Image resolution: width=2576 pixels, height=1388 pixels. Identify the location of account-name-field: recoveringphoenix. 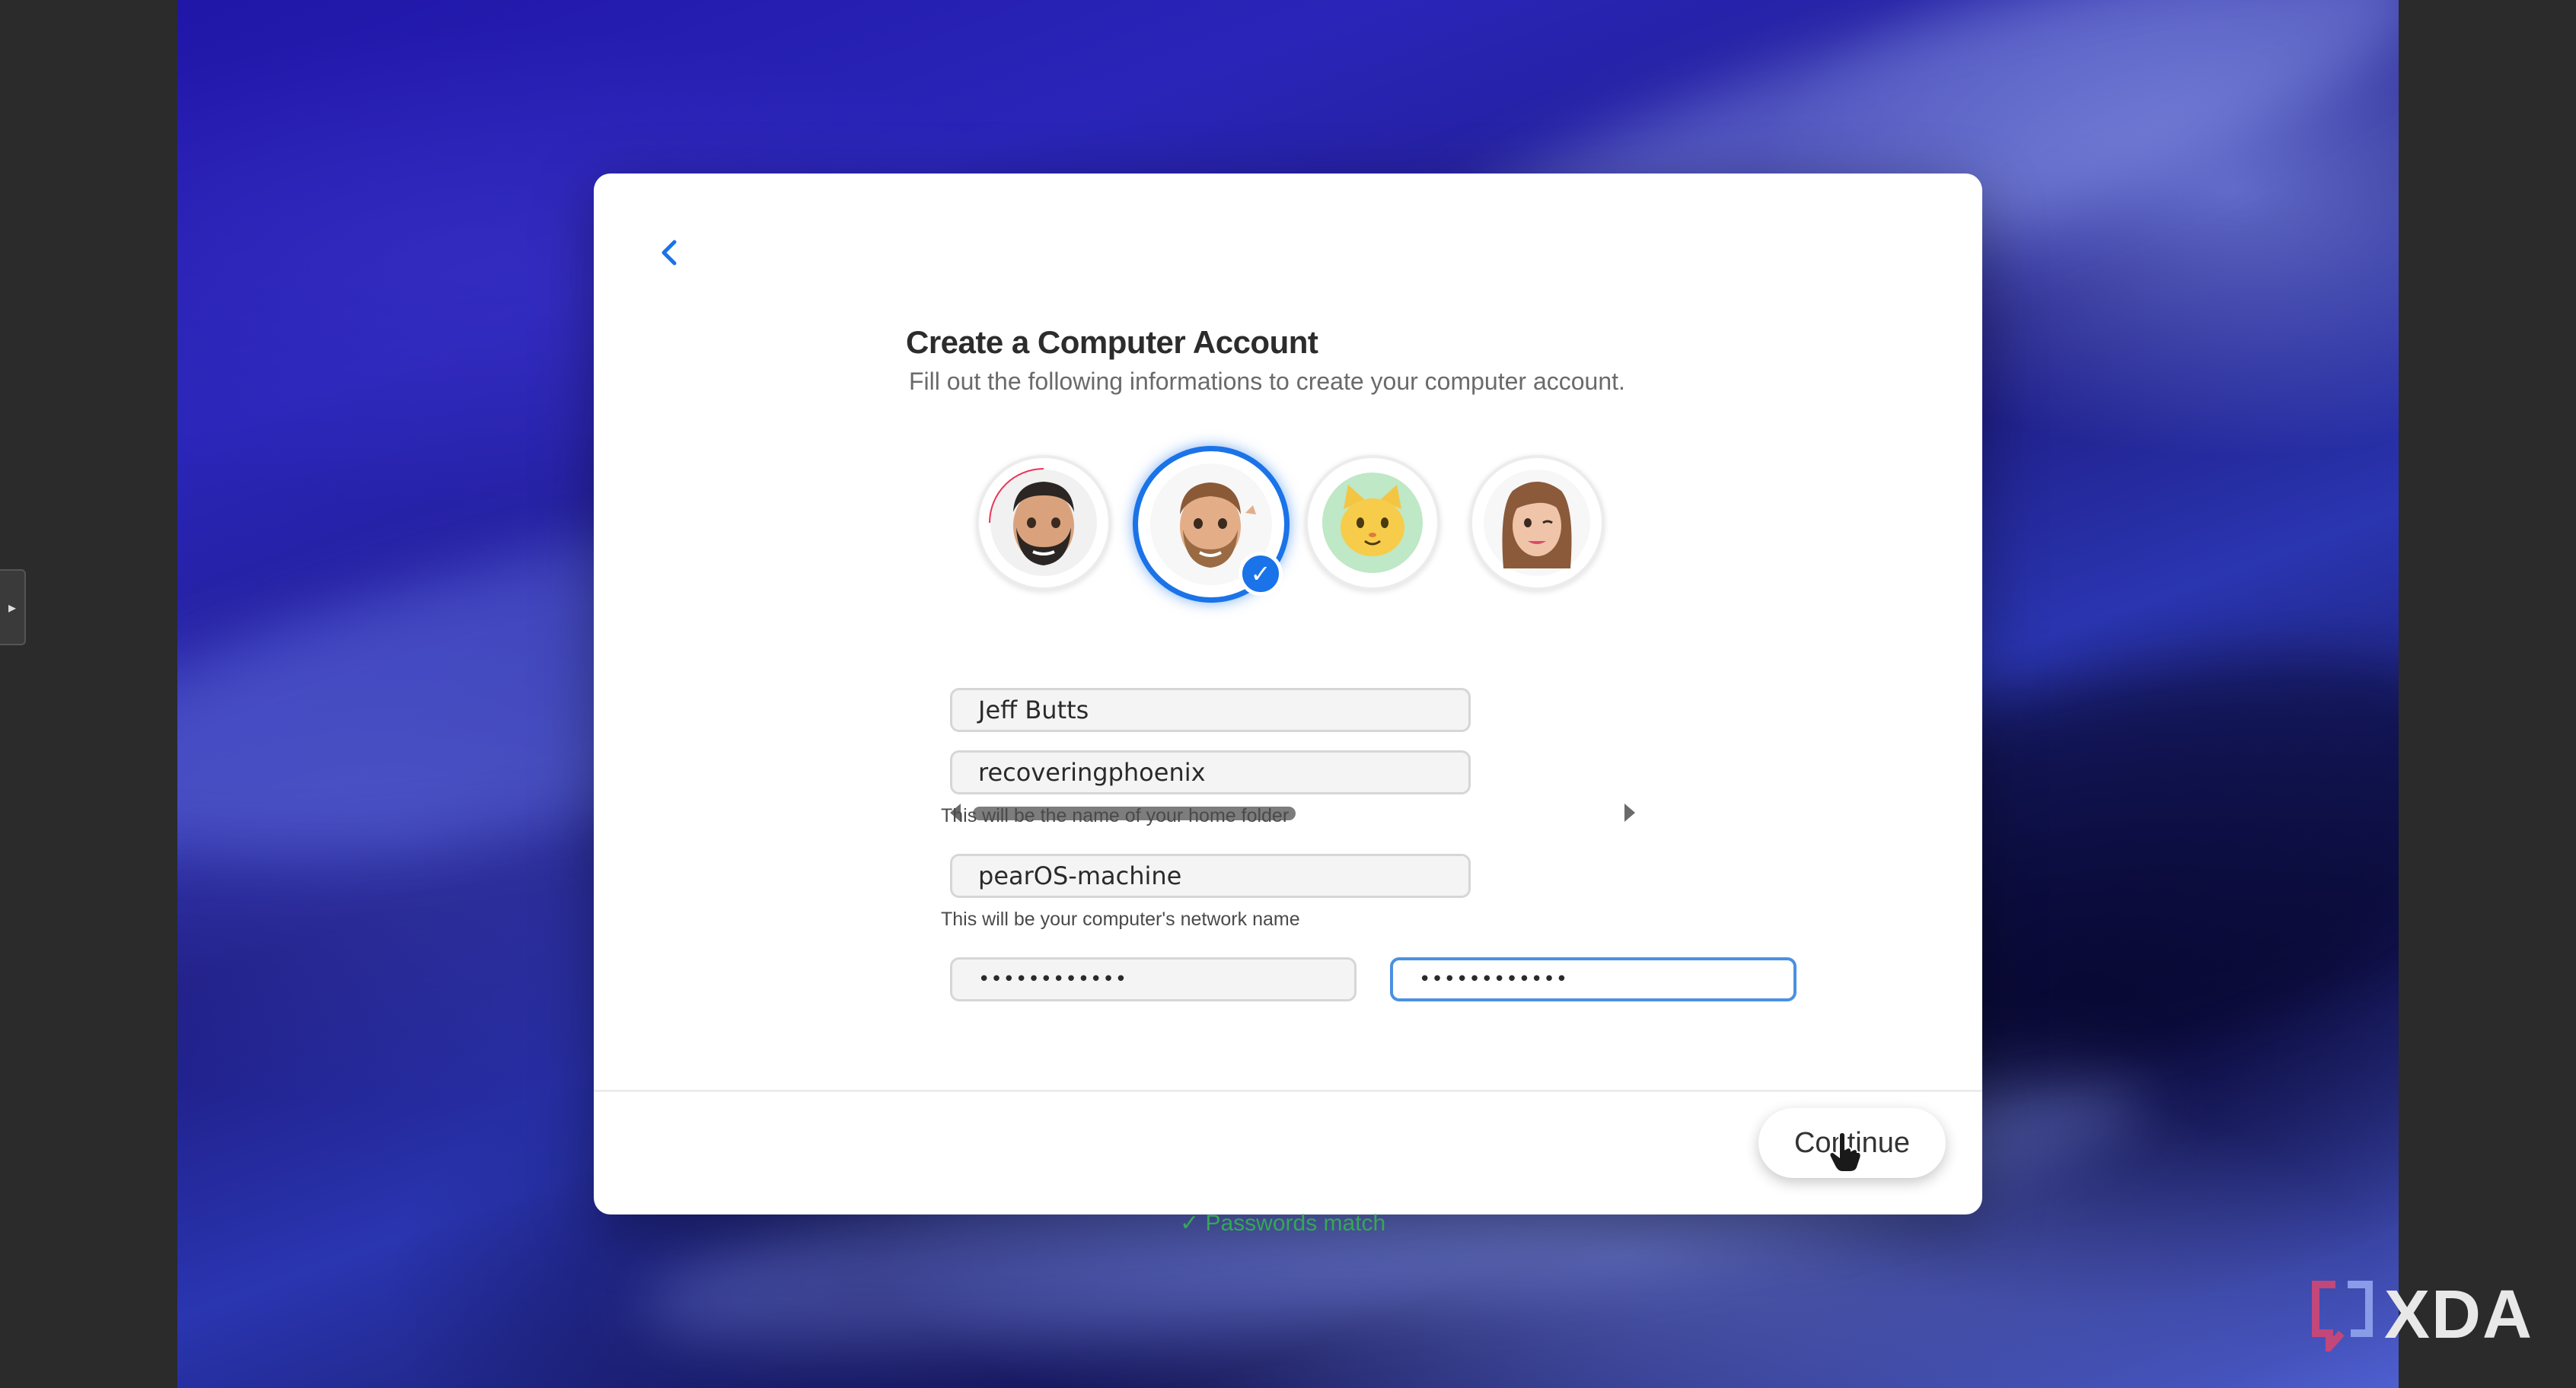
(1210, 772).